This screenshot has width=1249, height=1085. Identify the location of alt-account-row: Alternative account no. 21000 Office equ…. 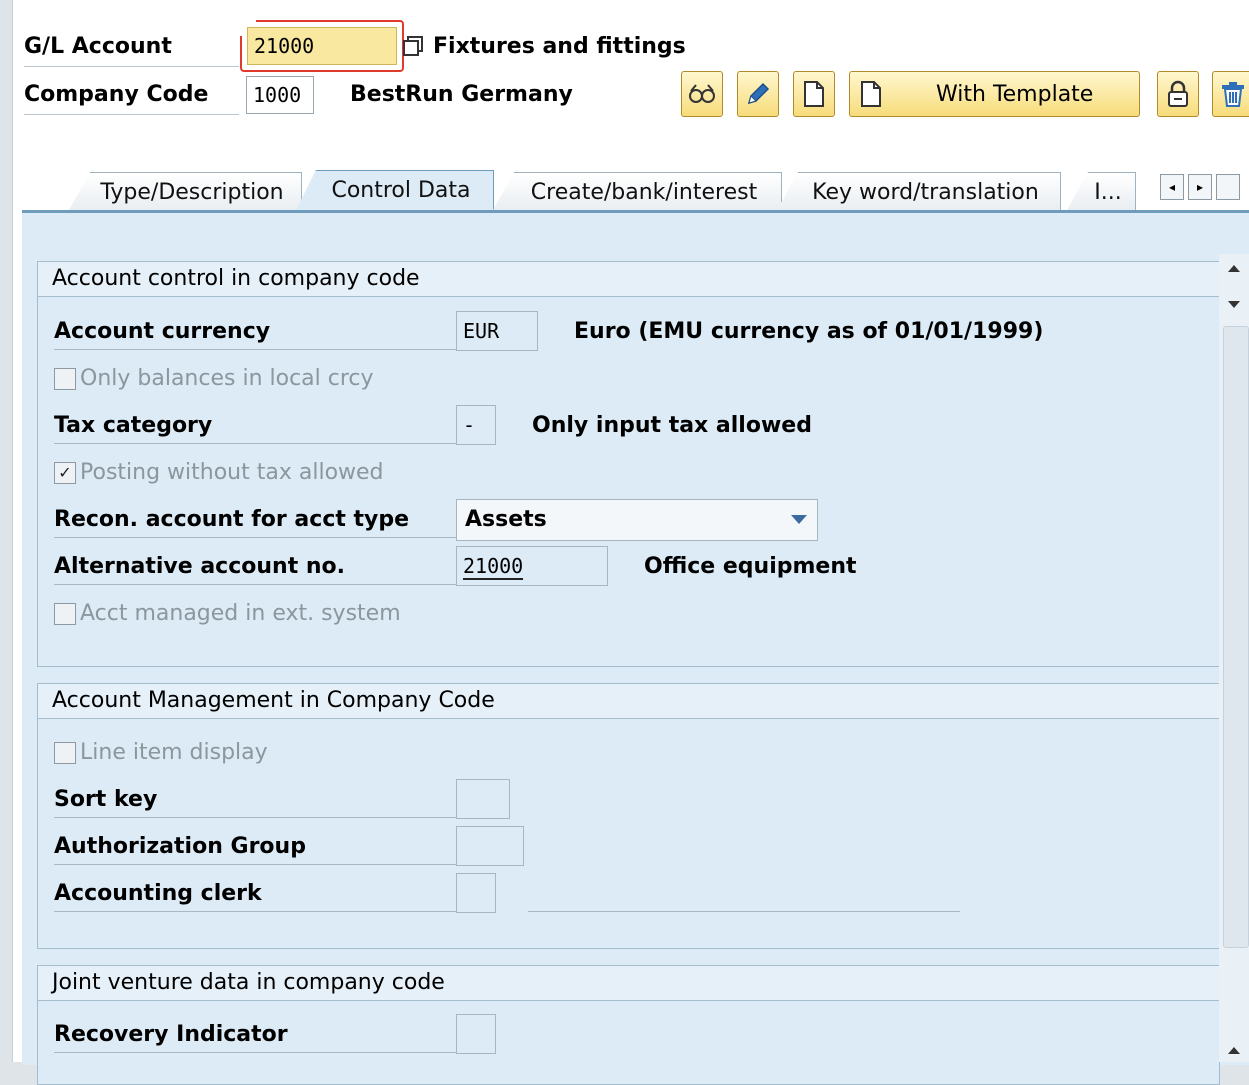
(634, 566).